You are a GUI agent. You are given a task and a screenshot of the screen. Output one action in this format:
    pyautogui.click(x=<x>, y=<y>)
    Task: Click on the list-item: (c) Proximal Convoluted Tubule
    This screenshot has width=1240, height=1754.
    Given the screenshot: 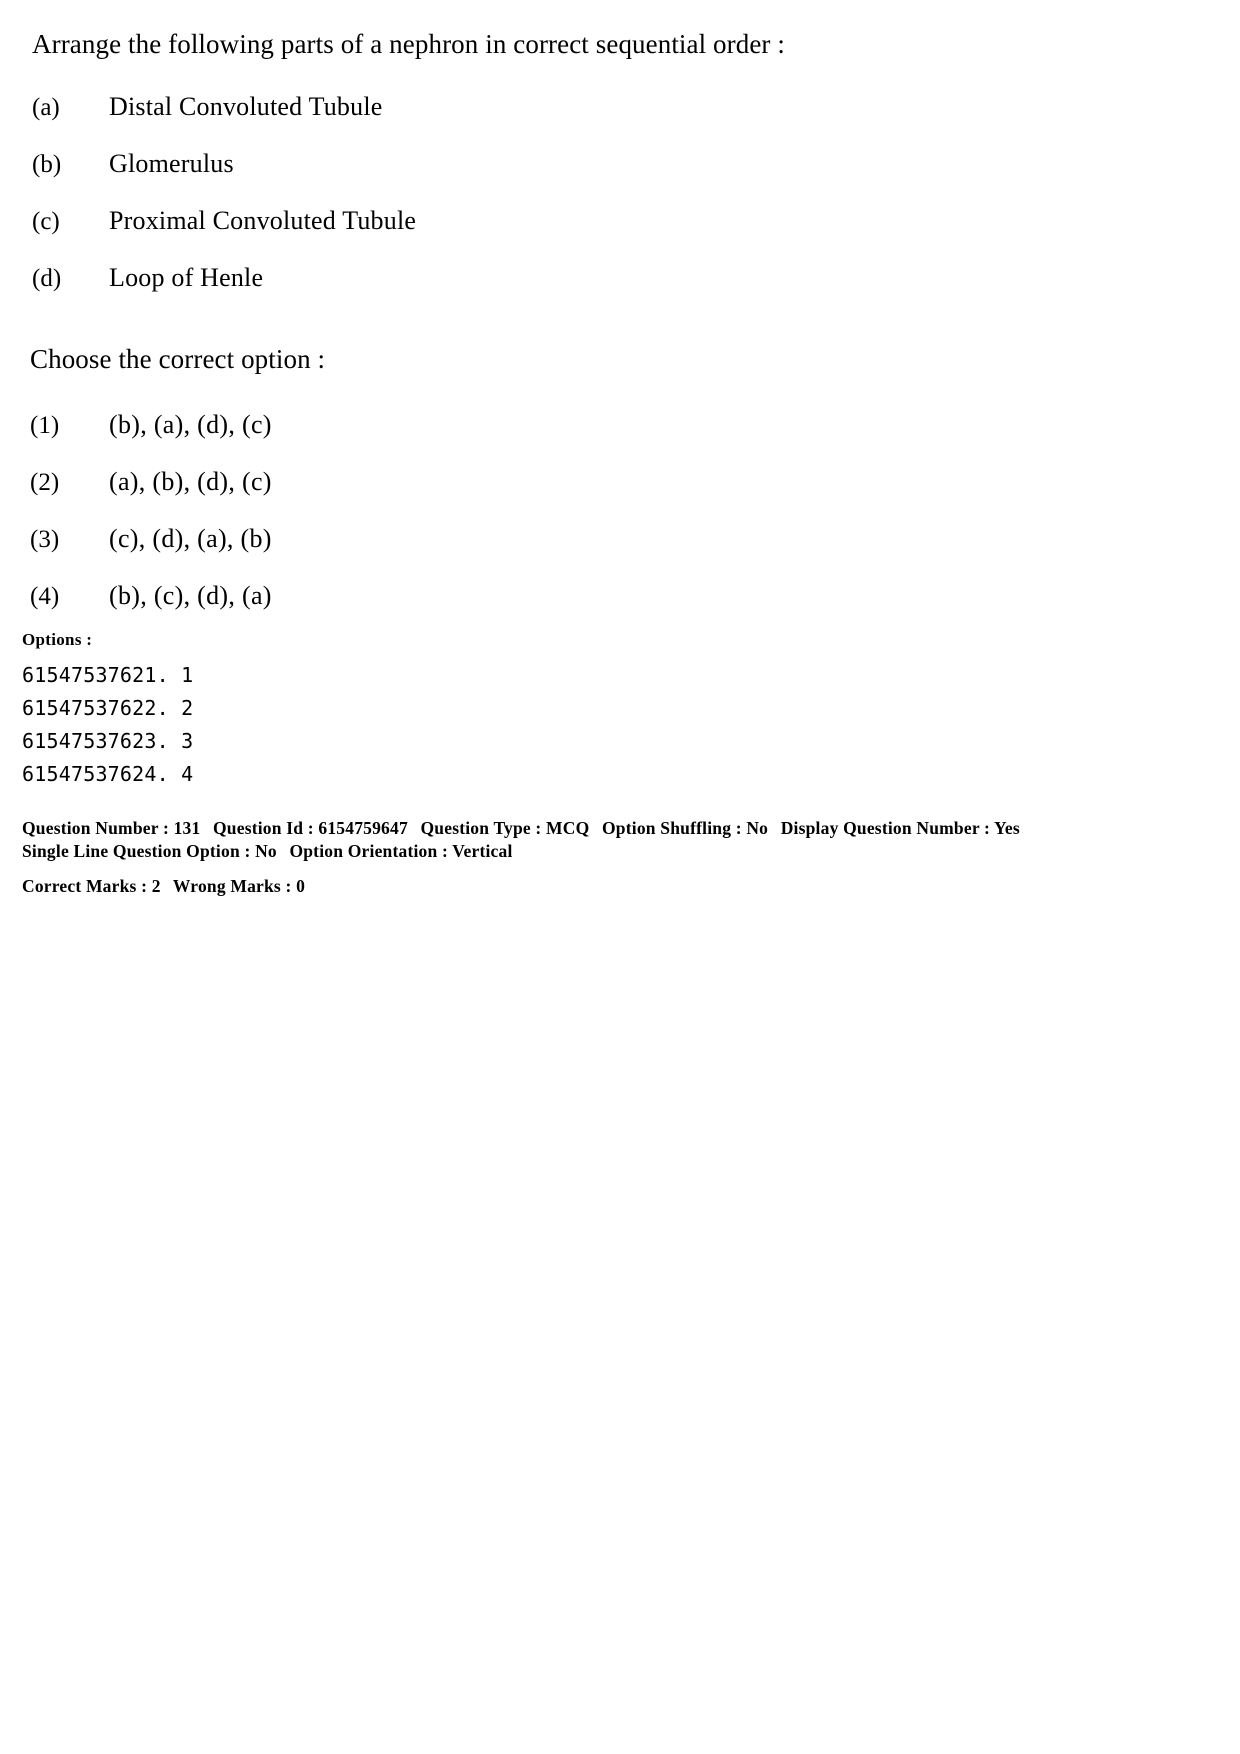 What is the action you would take?
    pyautogui.click(x=482, y=234)
    